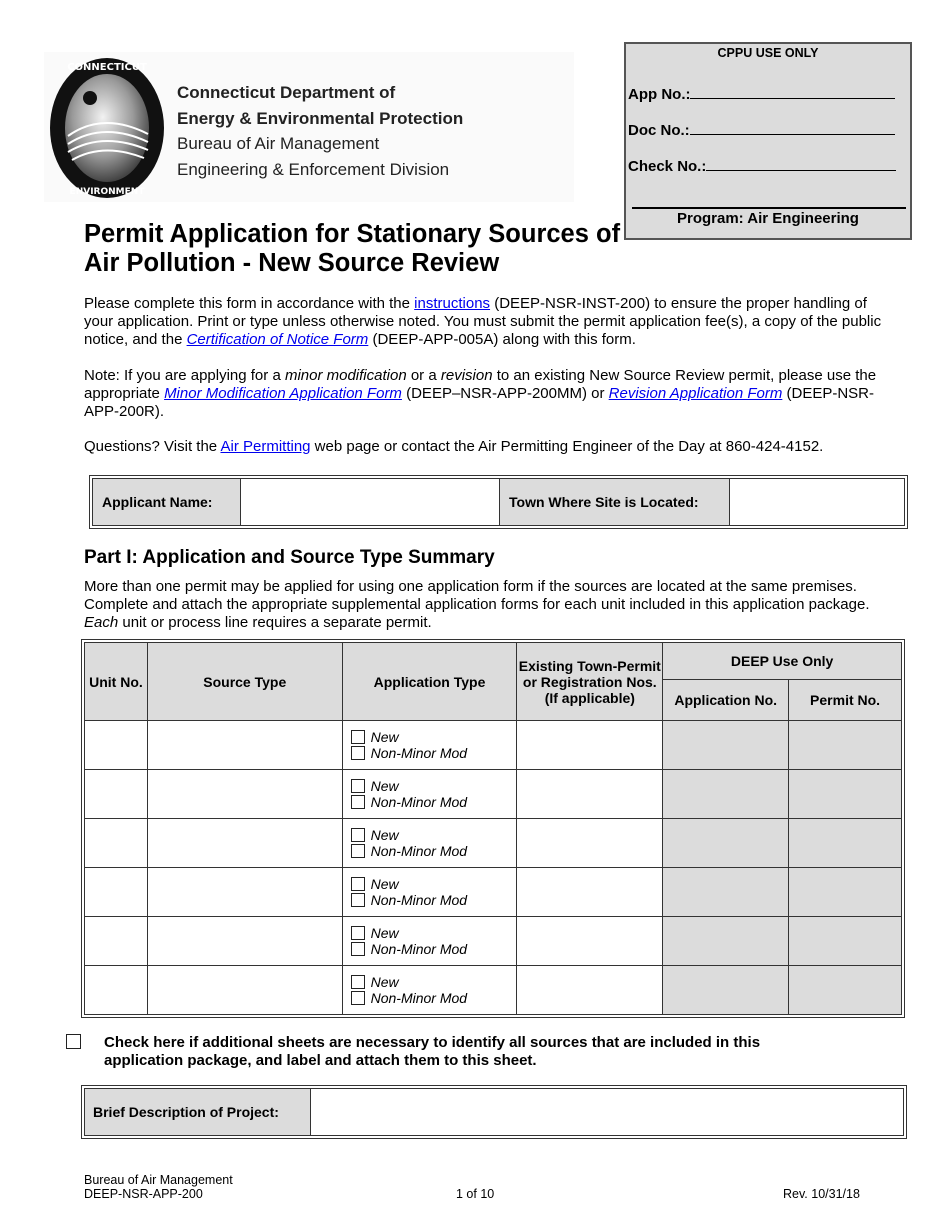 Image resolution: width=950 pixels, height=1230 pixels. What do you see at coordinates (283, 393) in the screenshot?
I see `minor-modification-form-link: Minor Modification Application Form` at bounding box center [283, 393].